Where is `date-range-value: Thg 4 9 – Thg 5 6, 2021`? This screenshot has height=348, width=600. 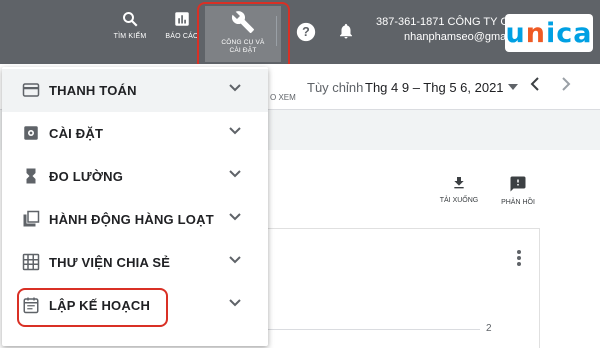
date-range-value: Thg 4 9 – Thg 5 6, 2021 is located at coordinates (434, 87).